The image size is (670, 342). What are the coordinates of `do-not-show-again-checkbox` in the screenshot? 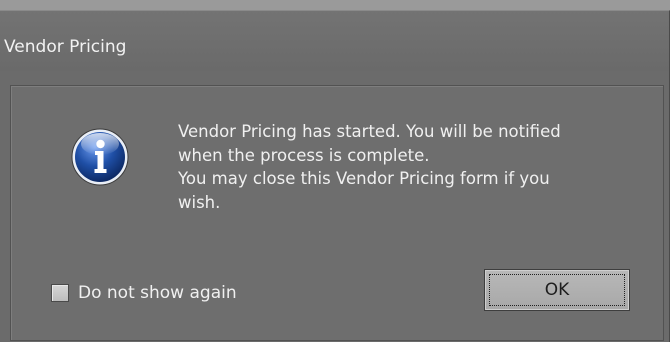 It's located at (60, 293).